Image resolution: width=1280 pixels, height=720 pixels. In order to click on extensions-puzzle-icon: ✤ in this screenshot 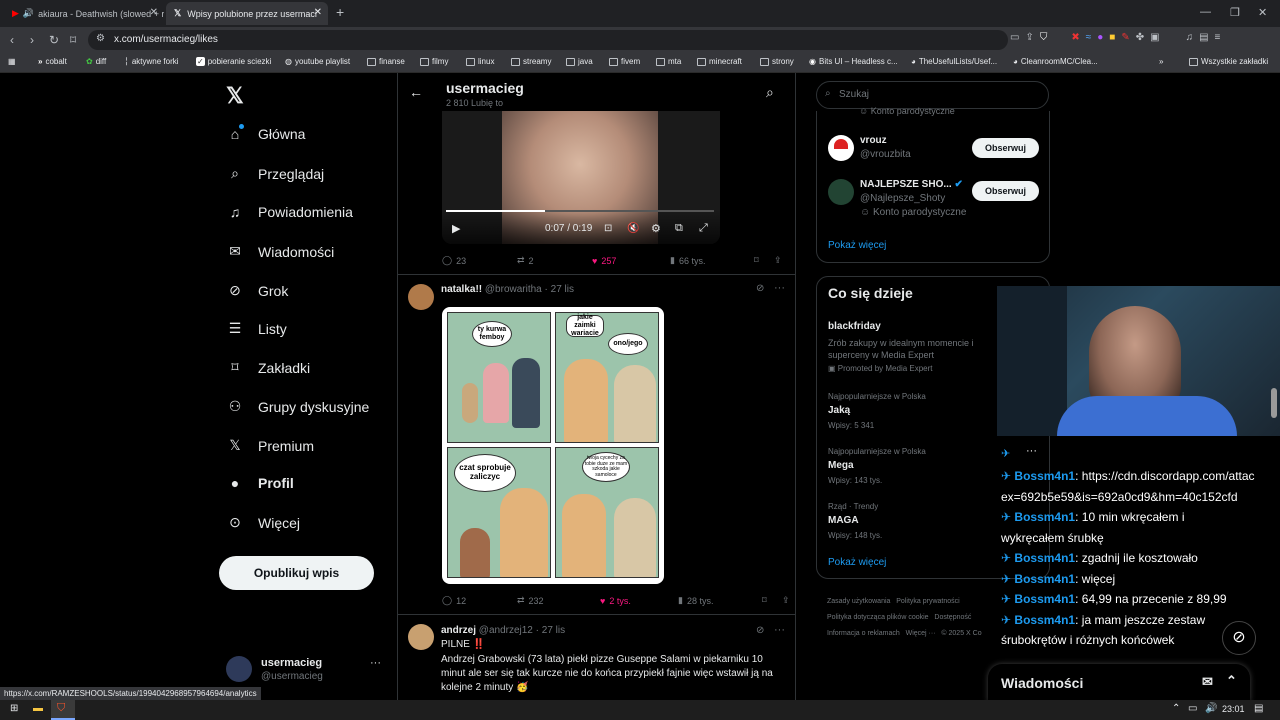, I will do `click(1140, 37)`.